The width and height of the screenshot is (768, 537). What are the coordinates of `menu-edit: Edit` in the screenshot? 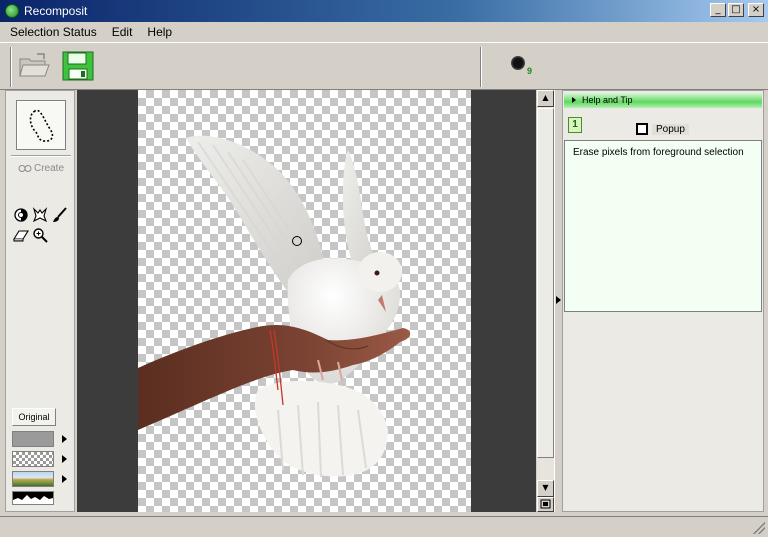 It's located at (122, 32).